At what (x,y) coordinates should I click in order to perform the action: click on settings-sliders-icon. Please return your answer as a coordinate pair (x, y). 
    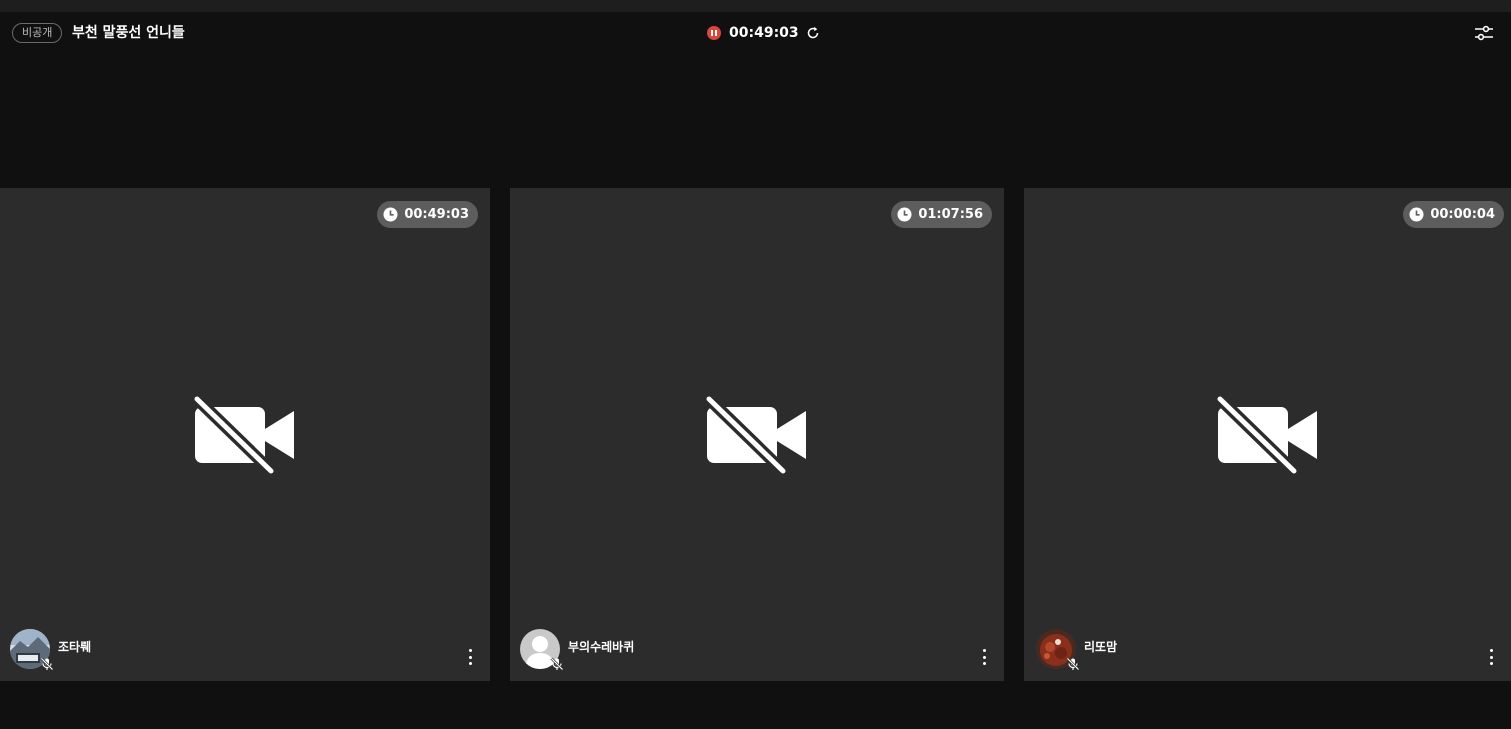
    Looking at the image, I should click on (1484, 33).